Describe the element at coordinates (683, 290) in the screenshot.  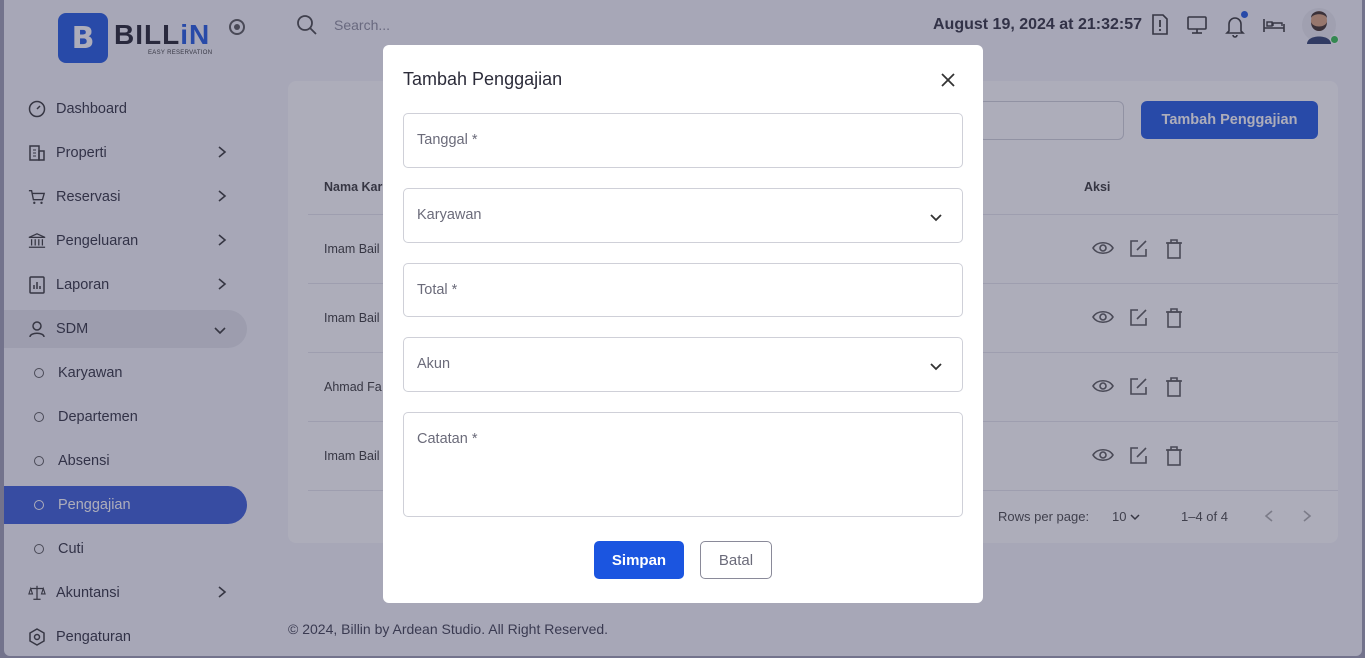
I see `total-field: Total *` at that location.